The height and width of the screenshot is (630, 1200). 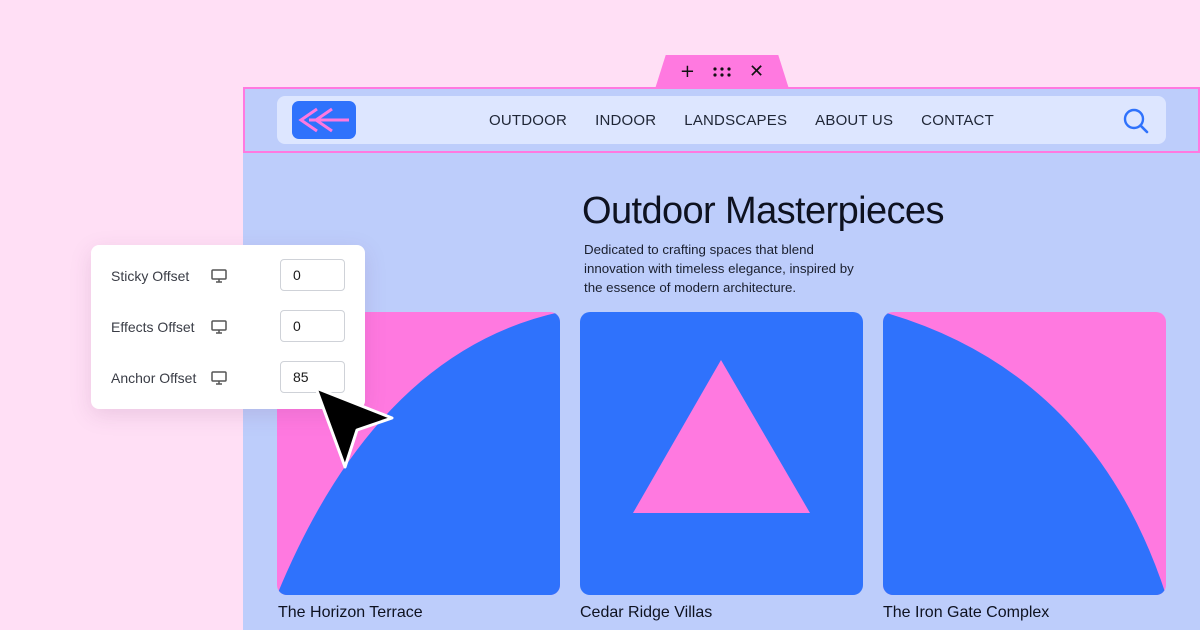 I want to click on nav-item-about-us: ABOUT US, so click(x=854, y=120).